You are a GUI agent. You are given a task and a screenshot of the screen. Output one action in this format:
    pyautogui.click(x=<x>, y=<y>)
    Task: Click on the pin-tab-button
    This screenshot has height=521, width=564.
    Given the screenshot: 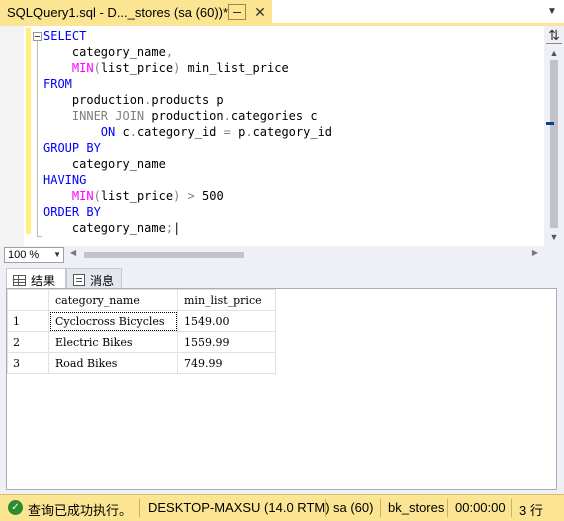 What is the action you would take?
    pyautogui.click(x=237, y=12)
    